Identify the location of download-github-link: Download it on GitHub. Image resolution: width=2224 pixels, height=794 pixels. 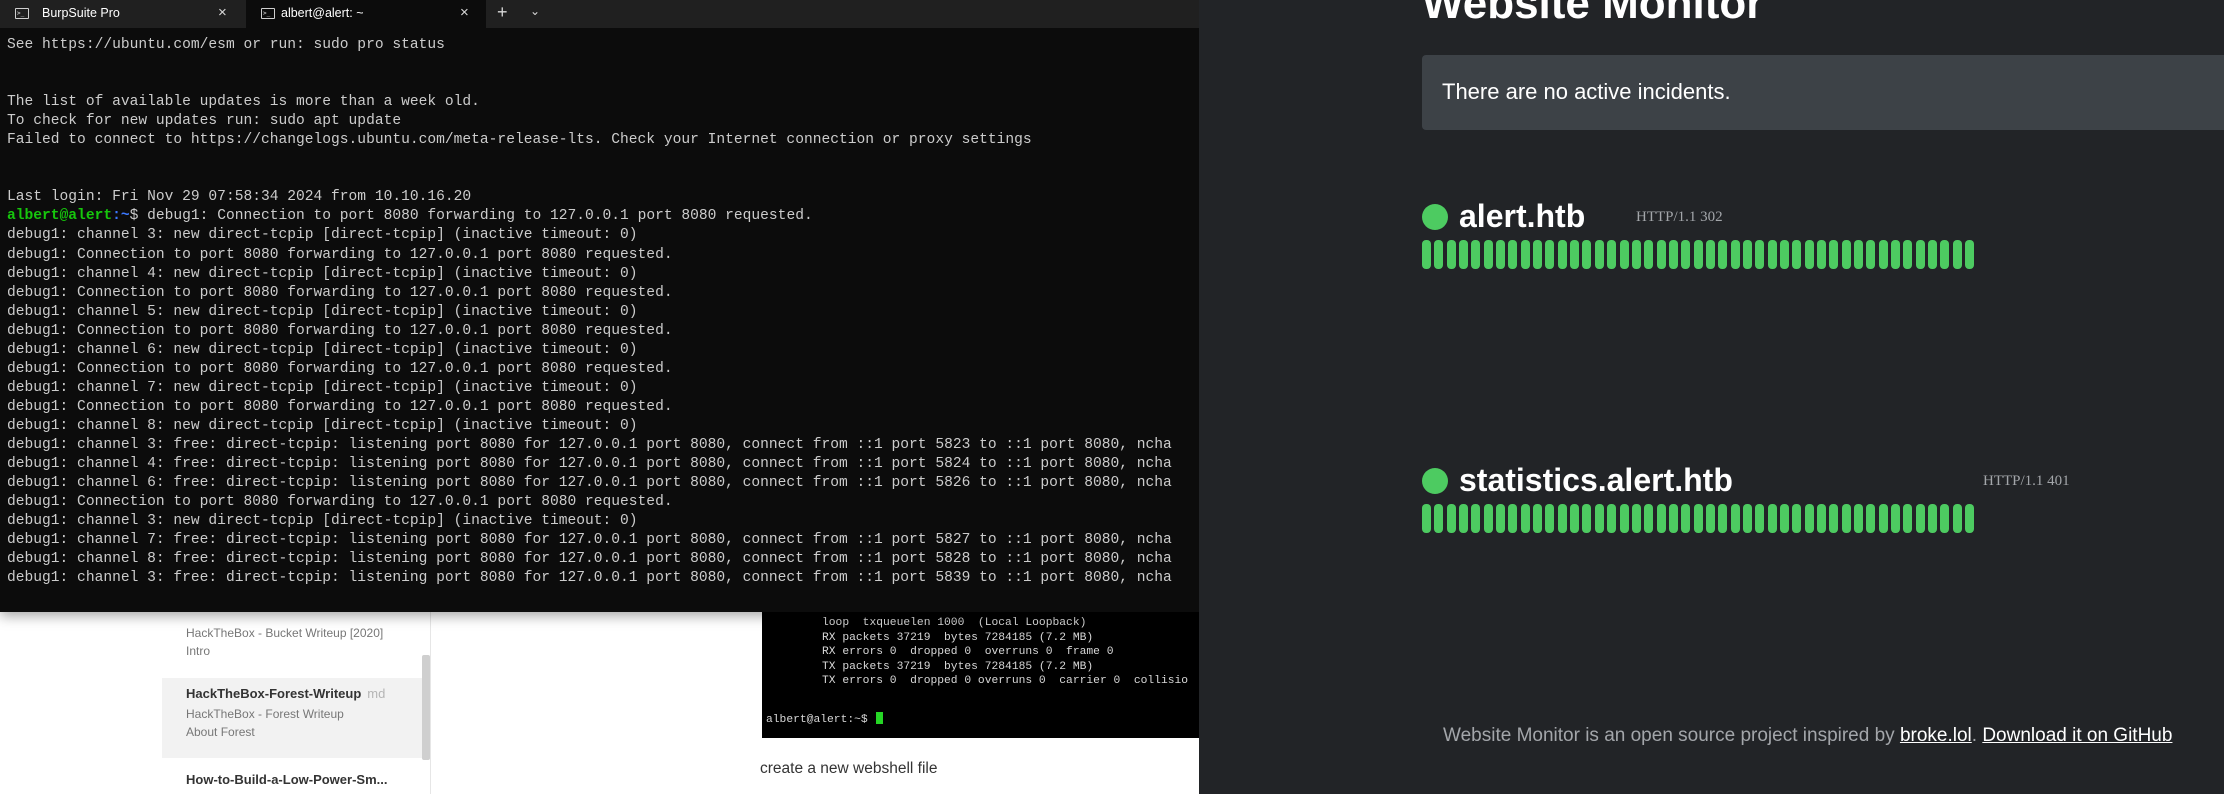
(2077, 735).